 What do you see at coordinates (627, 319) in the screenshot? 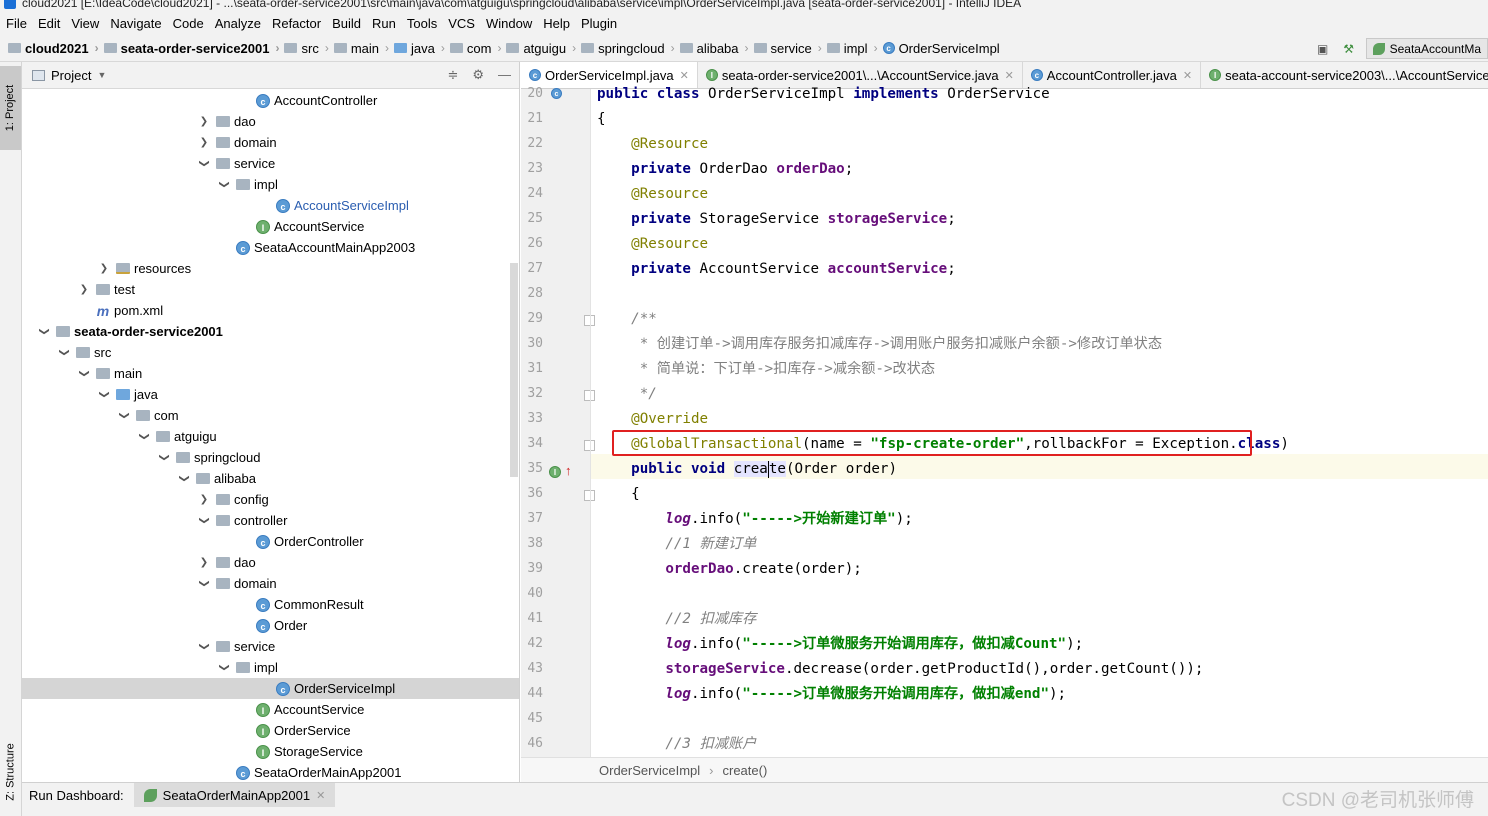
I see `code-line: /**` at bounding box center [627, 319].